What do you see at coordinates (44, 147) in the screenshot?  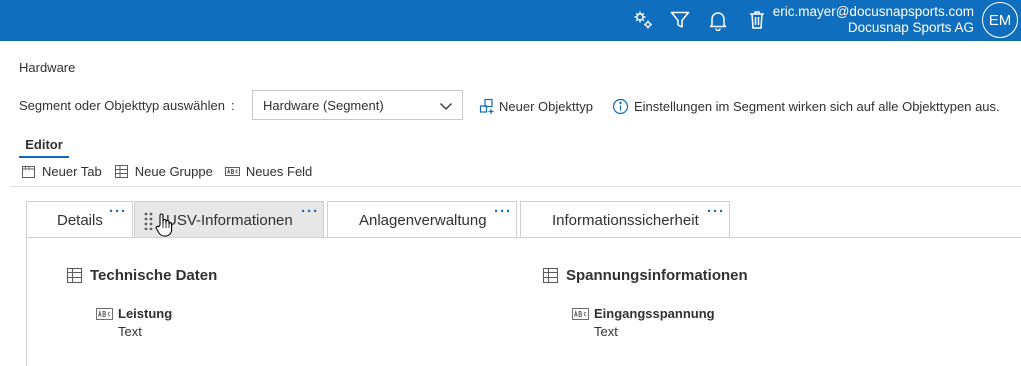 I see `tab-editor: Editor` at bounding box center [44, 147].